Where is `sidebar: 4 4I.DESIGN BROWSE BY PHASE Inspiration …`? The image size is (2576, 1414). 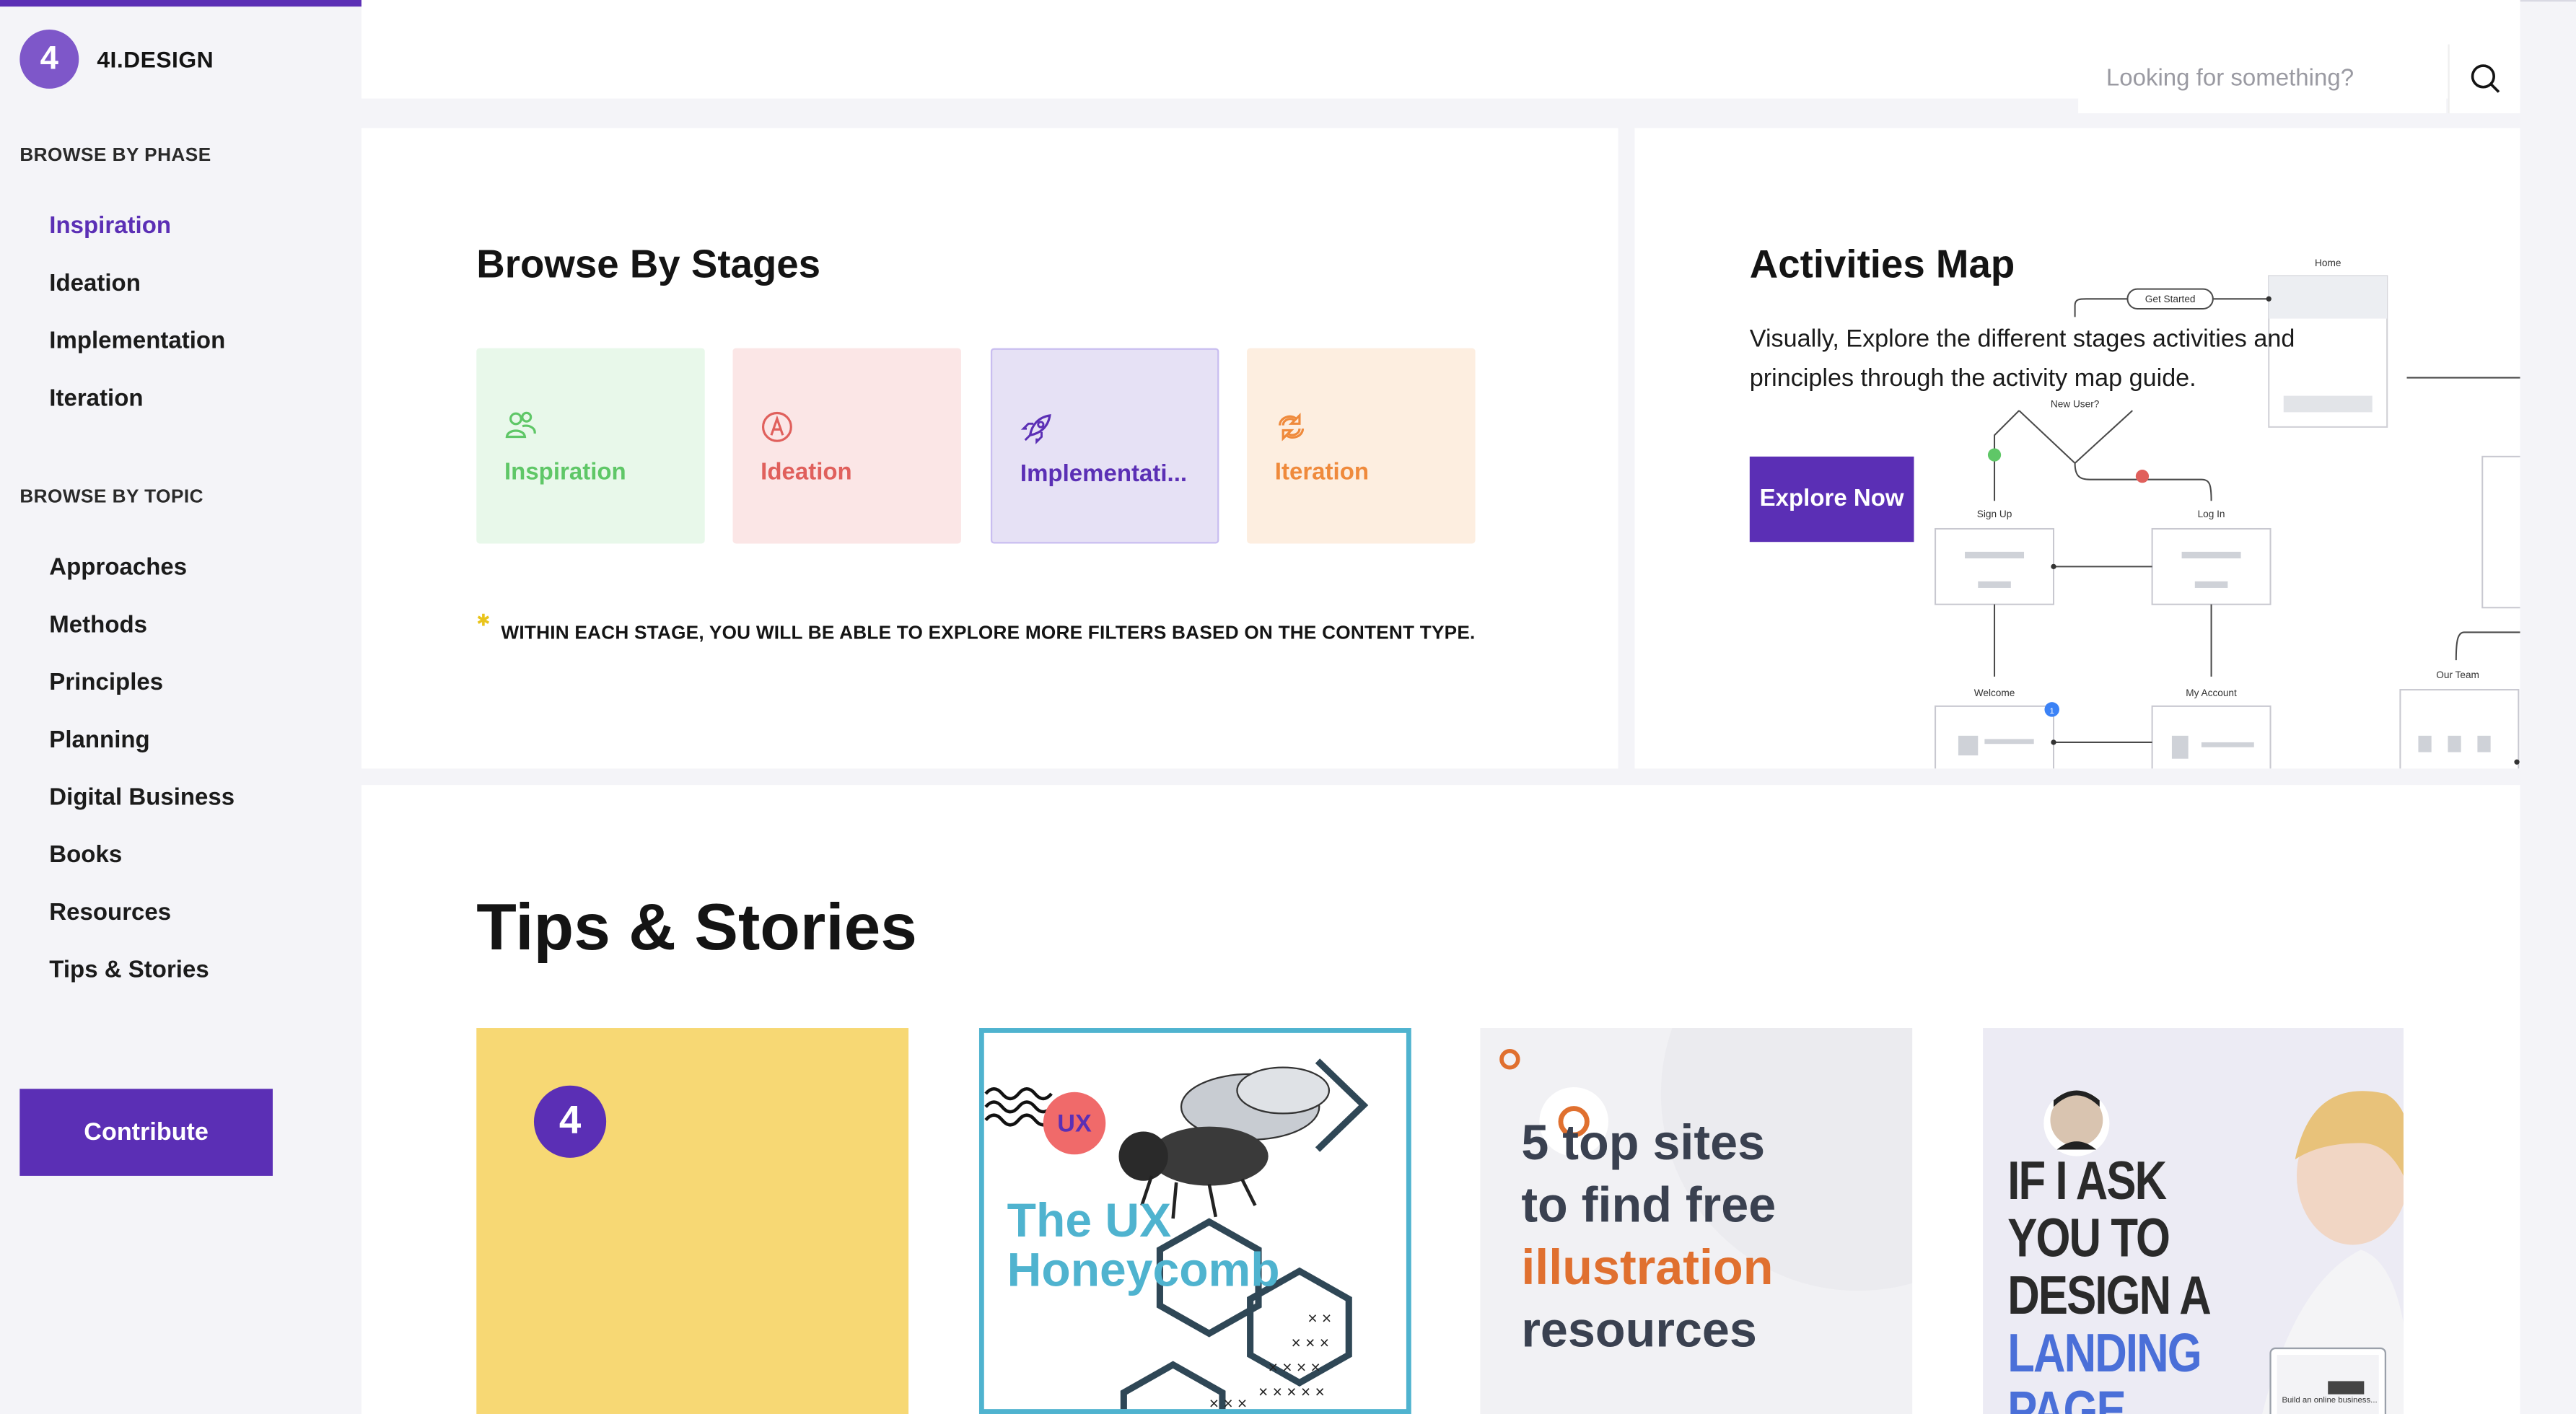
sidebar: 4 4I.DESIGN BROWSE BY PHASE Inspiration … is located at coordinates (180, 707).